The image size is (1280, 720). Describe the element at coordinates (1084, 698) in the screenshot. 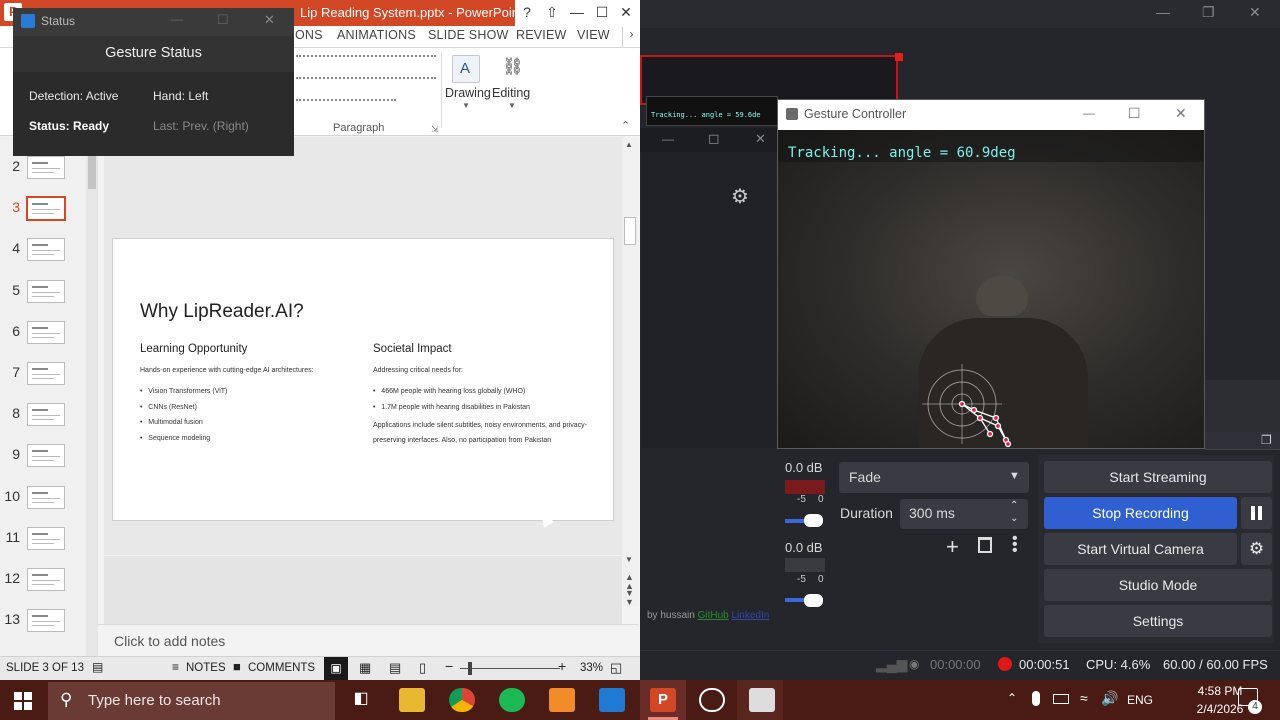

I see `wifi-icon: ≈` at that location.